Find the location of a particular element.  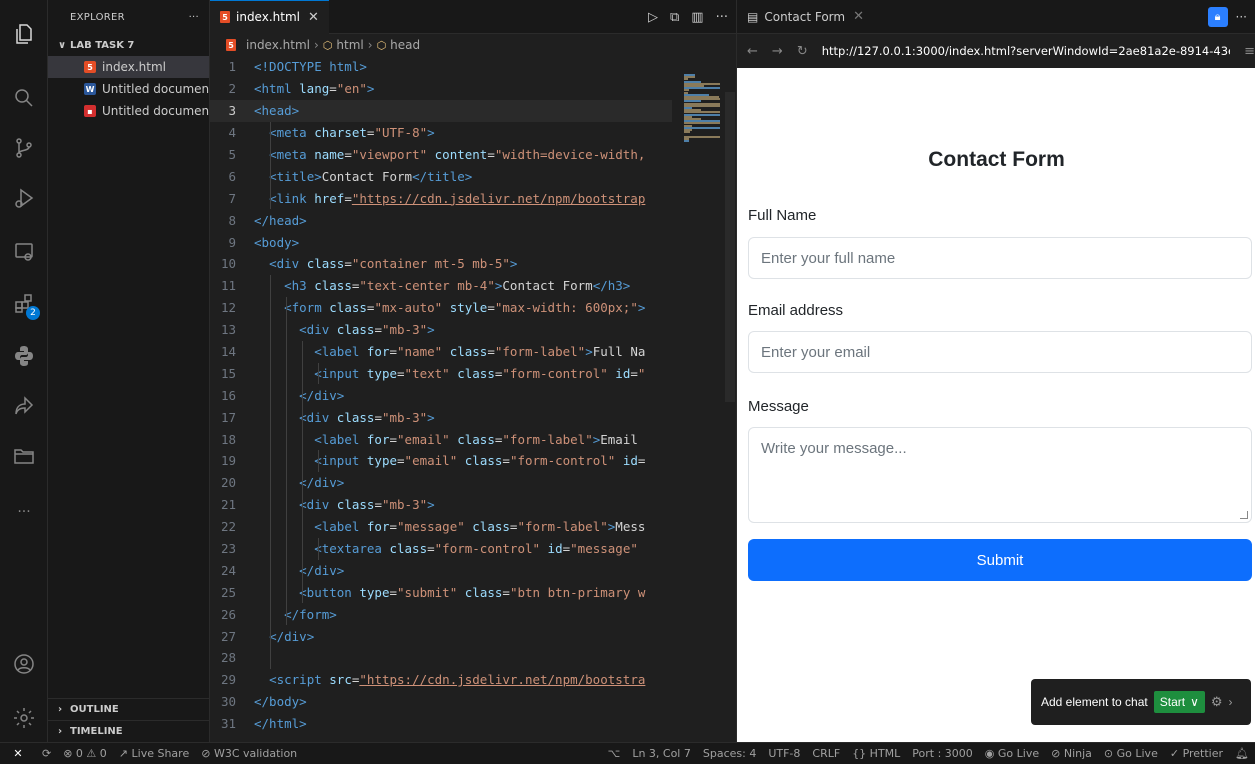

folder-icon is located at coordinates (24, 456).